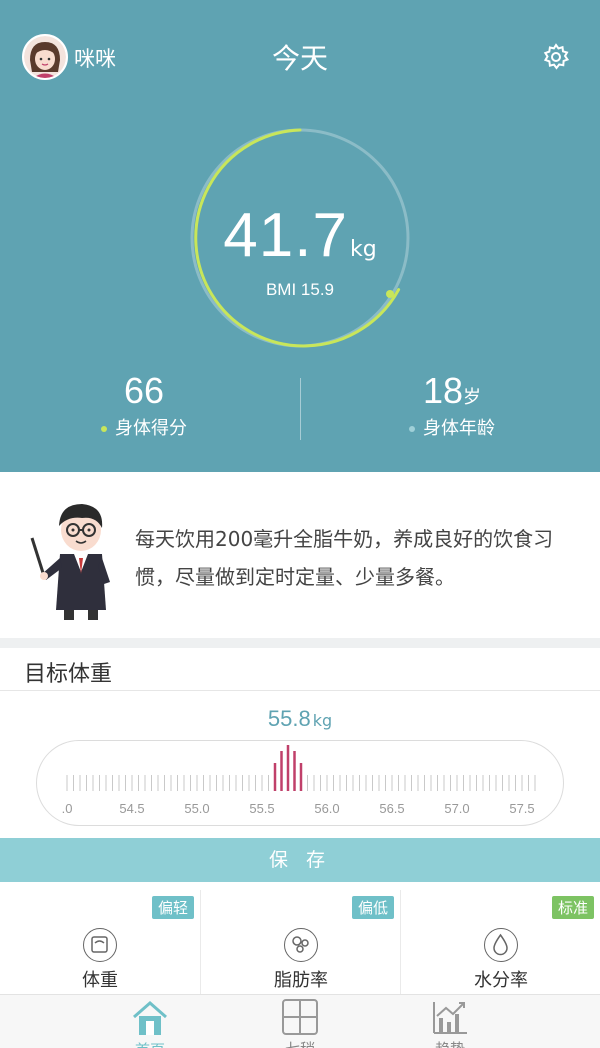  What do you see at coordinates (472, 397) in the screenshot?
I see `body-age-unit: 岁` at bounding box center [472, 397].